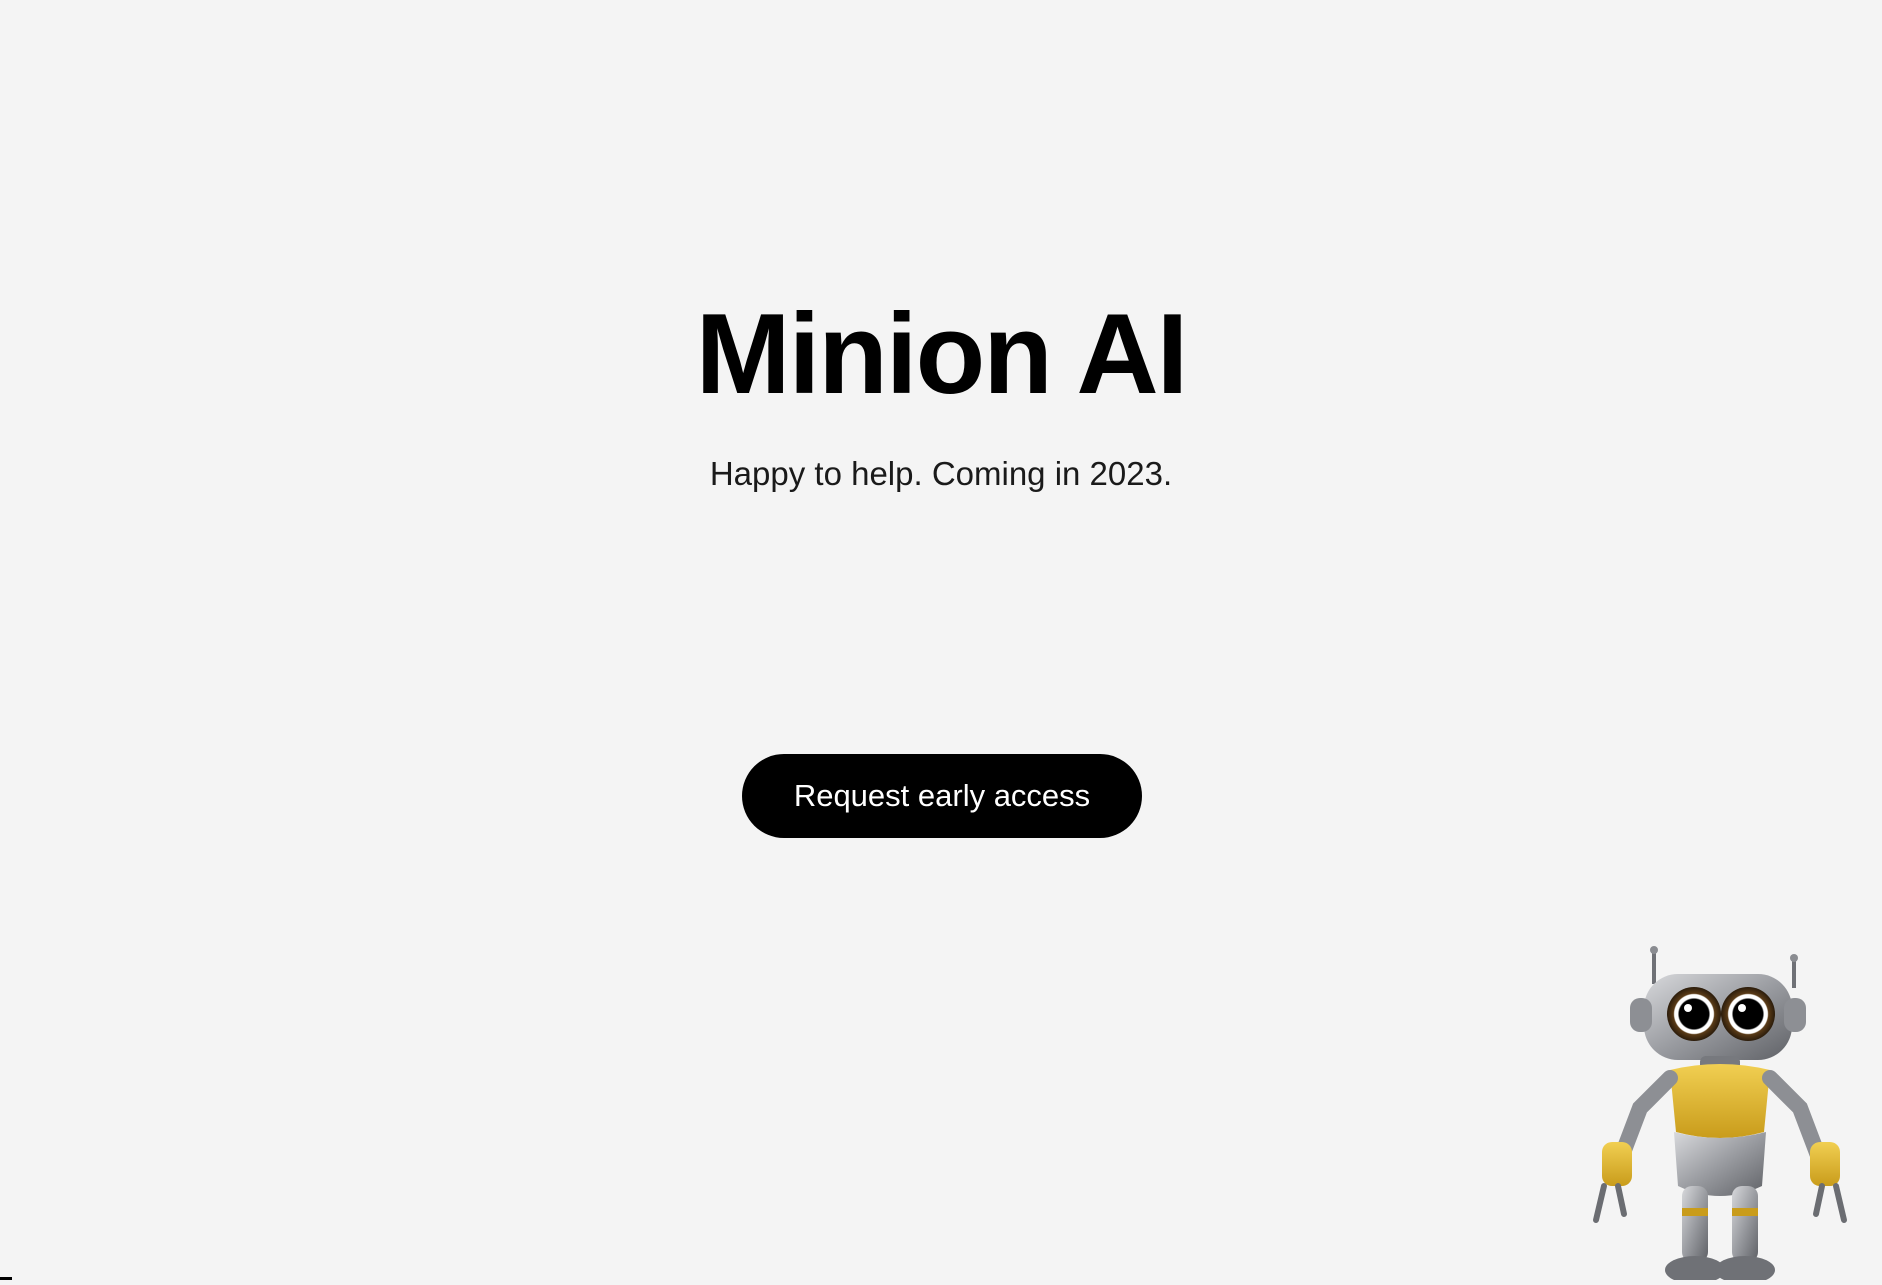 The height and width of the screenshot is (1285, 1882). Describe the element at coordinates (941, 473) in the screenshot. I see `page-subtitle: Happy to help. Coming in 2023.` at that location.